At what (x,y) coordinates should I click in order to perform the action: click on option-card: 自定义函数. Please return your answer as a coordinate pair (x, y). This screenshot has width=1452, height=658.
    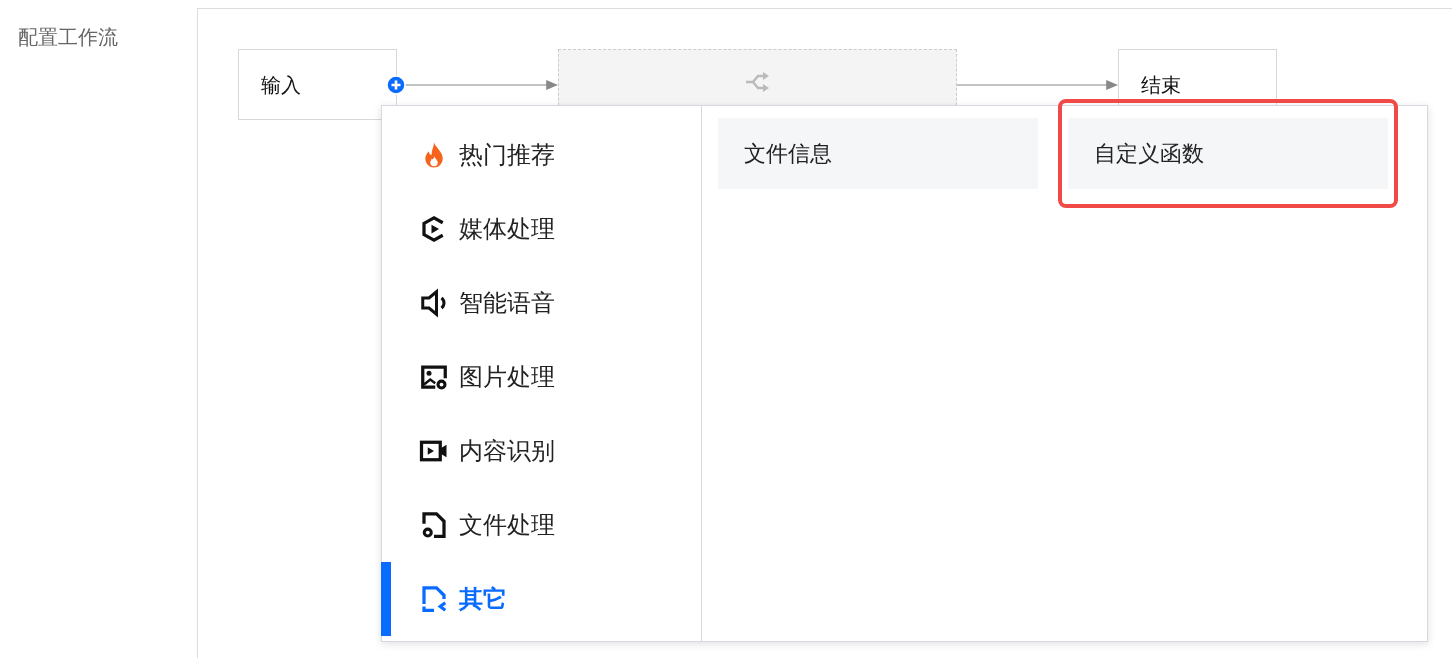
    Looking at the image, I should click on (1228, 153).